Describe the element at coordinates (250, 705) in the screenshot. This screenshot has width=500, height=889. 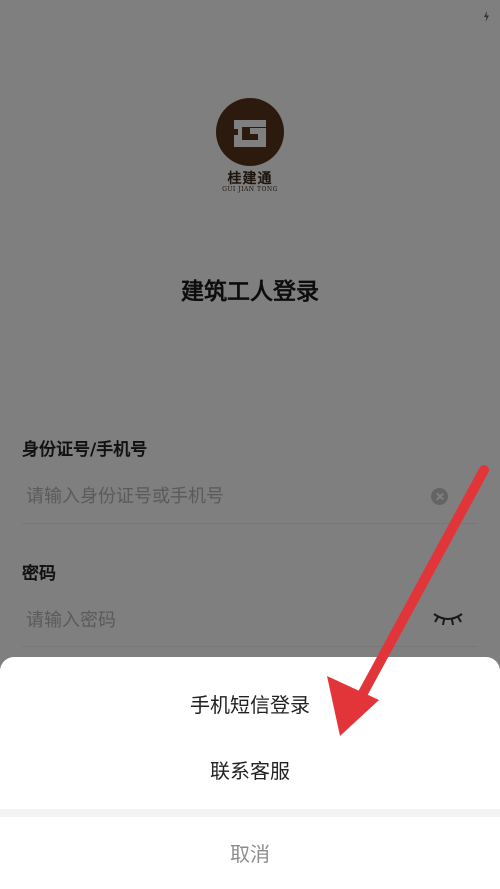
I see `sms-login-option: 手机短信登录` at that location.